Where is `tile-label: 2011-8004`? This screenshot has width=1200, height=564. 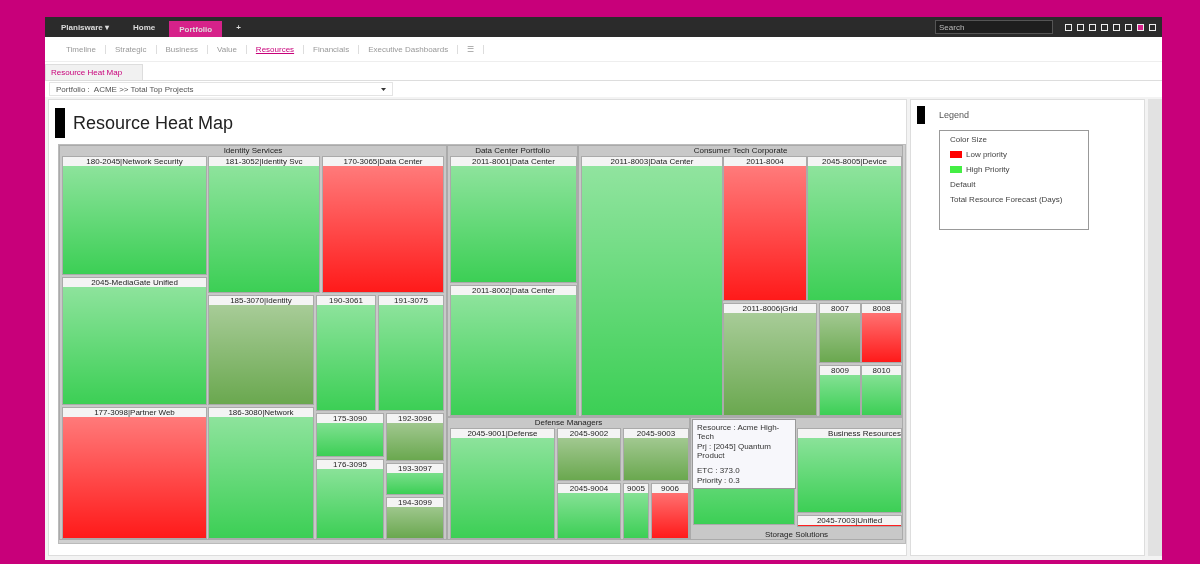
tile-label: 2011-8004 is located at coordinates (765, 161).